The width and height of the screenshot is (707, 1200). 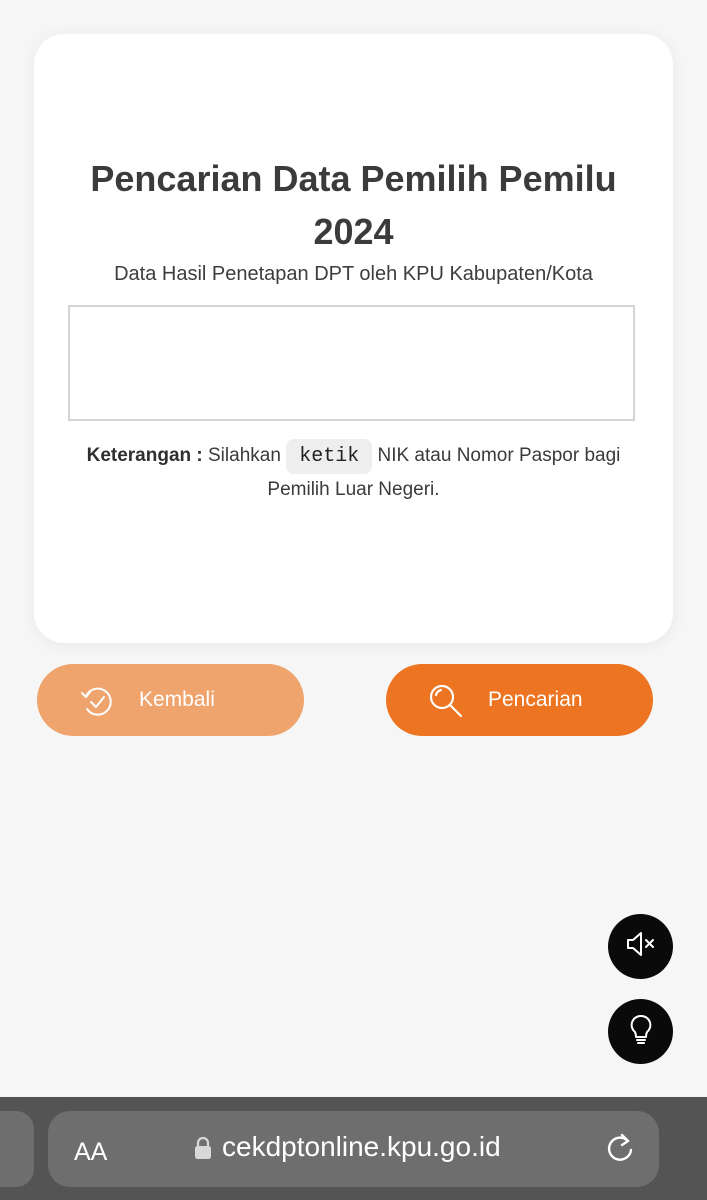 What do you see at coordinates (244, 455) in the screenshot?
I see `note-text-before: Silahkan` at bounding box center [244, 455].